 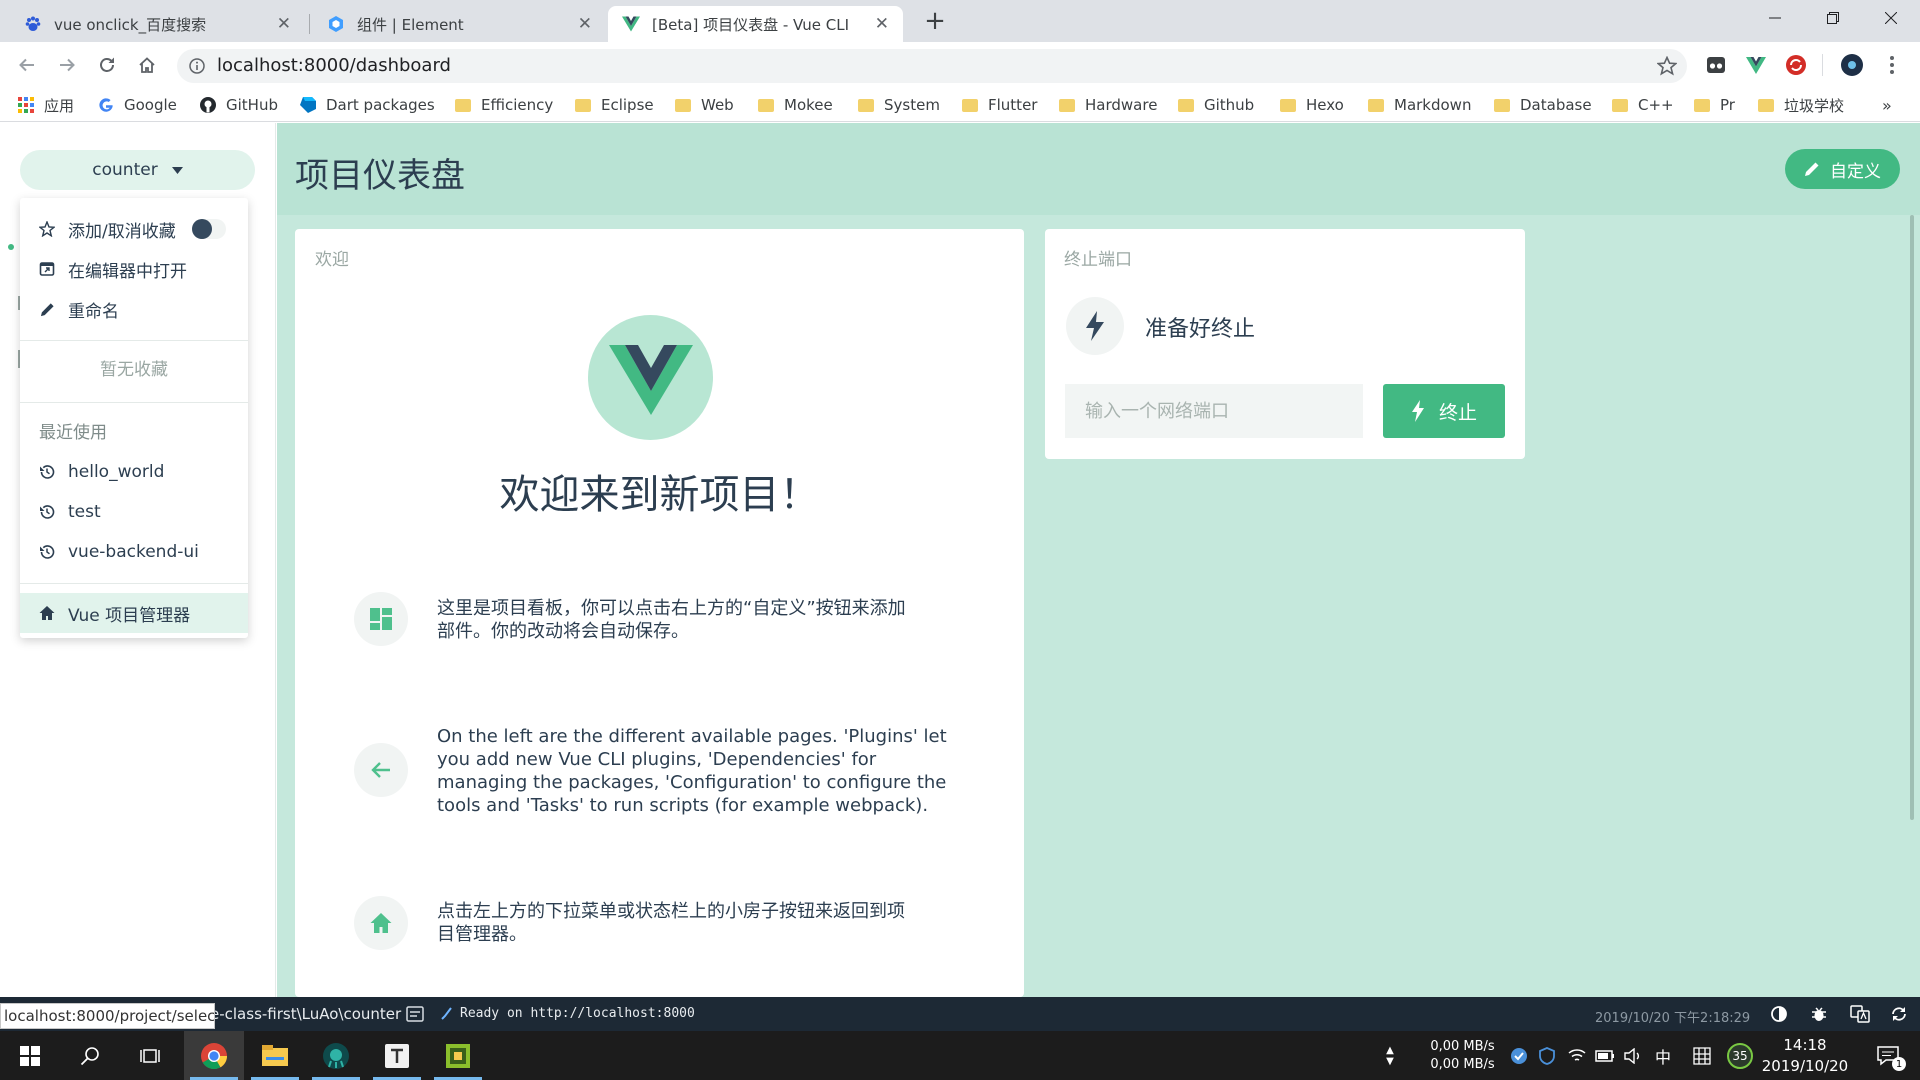 What do you see at coordinates (1390, 1055) in the screenshot?
I see `tray-overflow-icon: ▲ ▼` at bounding box center [1390, 1055].